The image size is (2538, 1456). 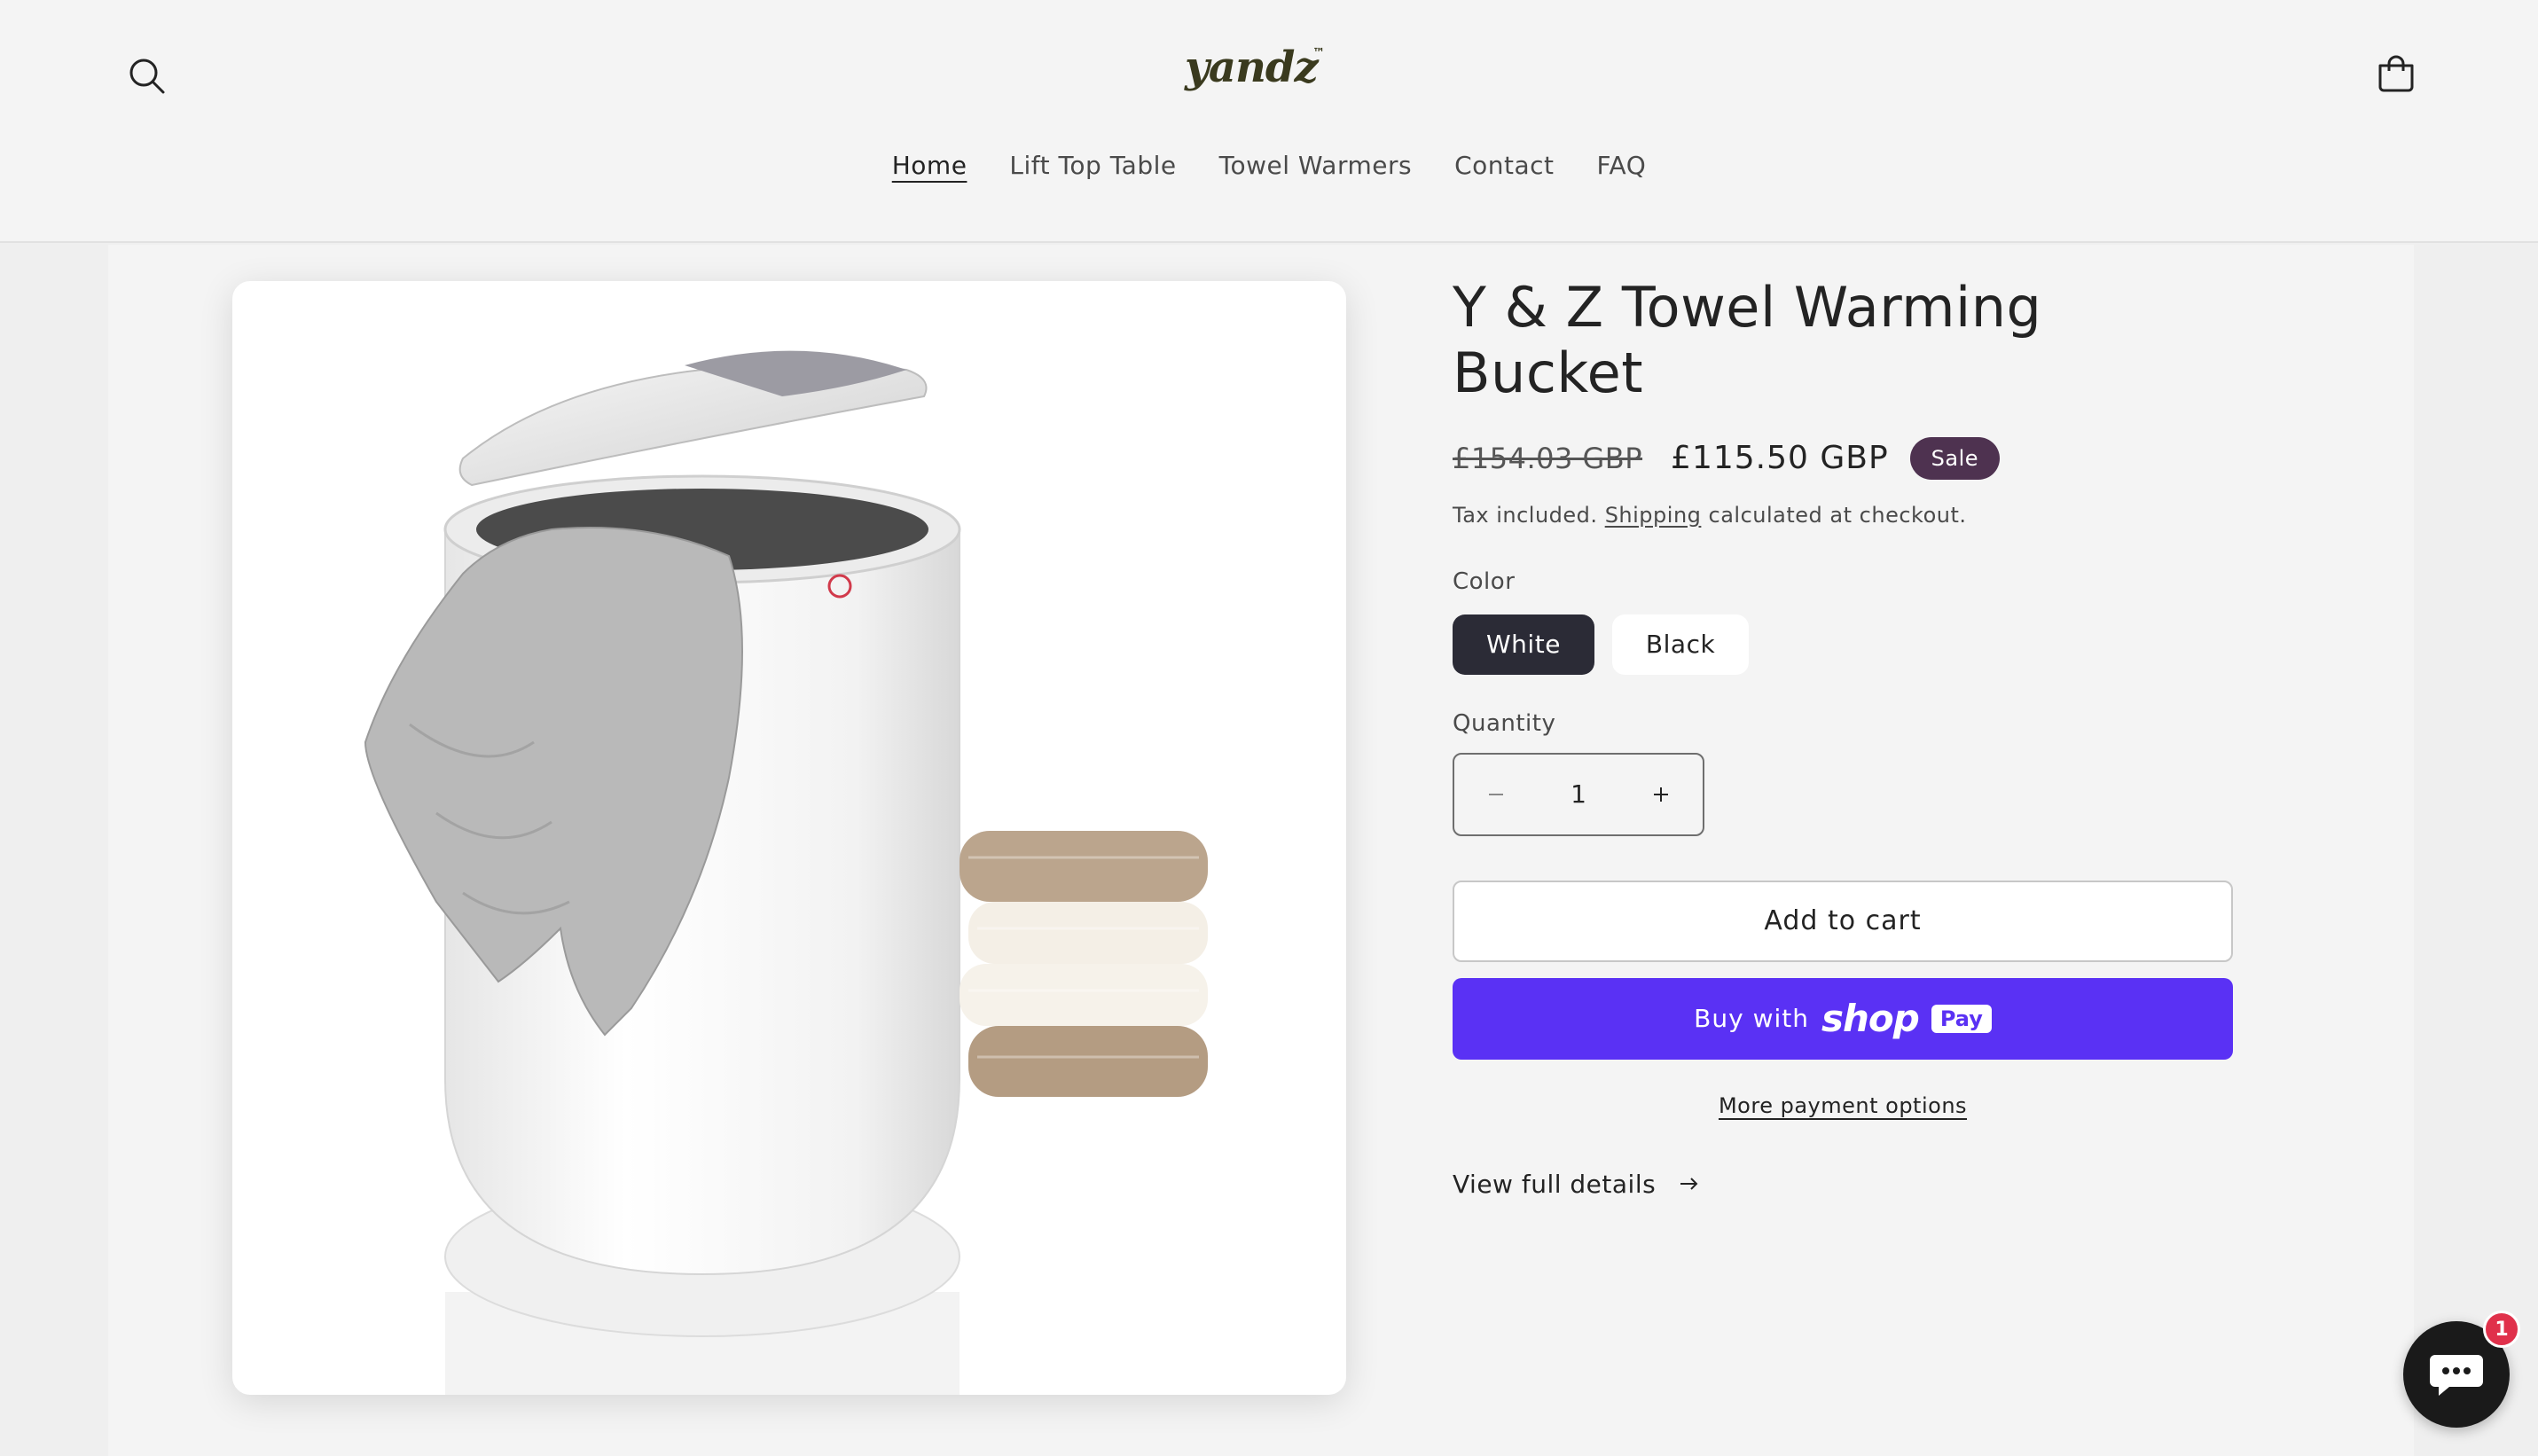 What do you see at coordinates (1780, 458) in the screenshot?
I see `sale-price: £115.50 GBP` at bounding box center [1780, 458].